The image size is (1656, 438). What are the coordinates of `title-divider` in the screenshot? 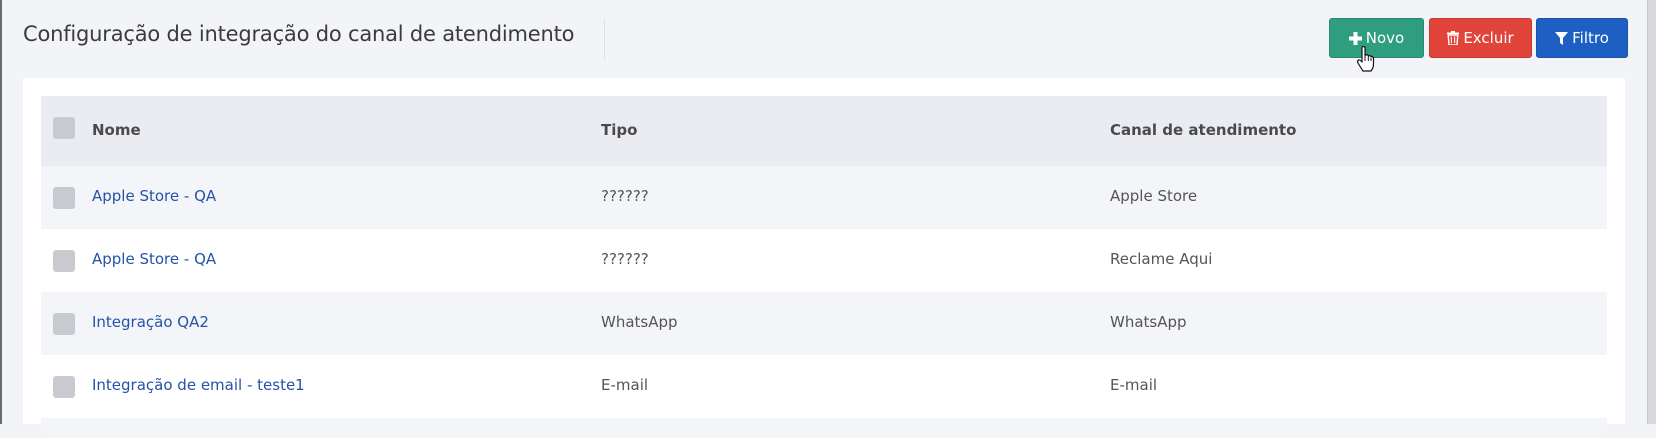 It's located at (604, 39).